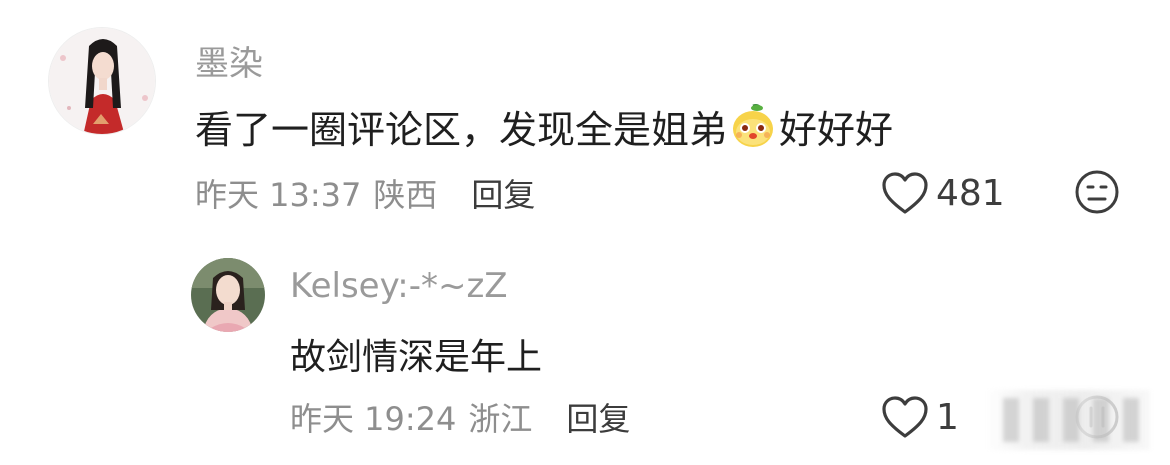 This screenshot has height=465, width=1170. What do you see at coordinates (405, 195) in the screenshot?
I see `comment-location: 陕西` at bounding box center [405, 195].